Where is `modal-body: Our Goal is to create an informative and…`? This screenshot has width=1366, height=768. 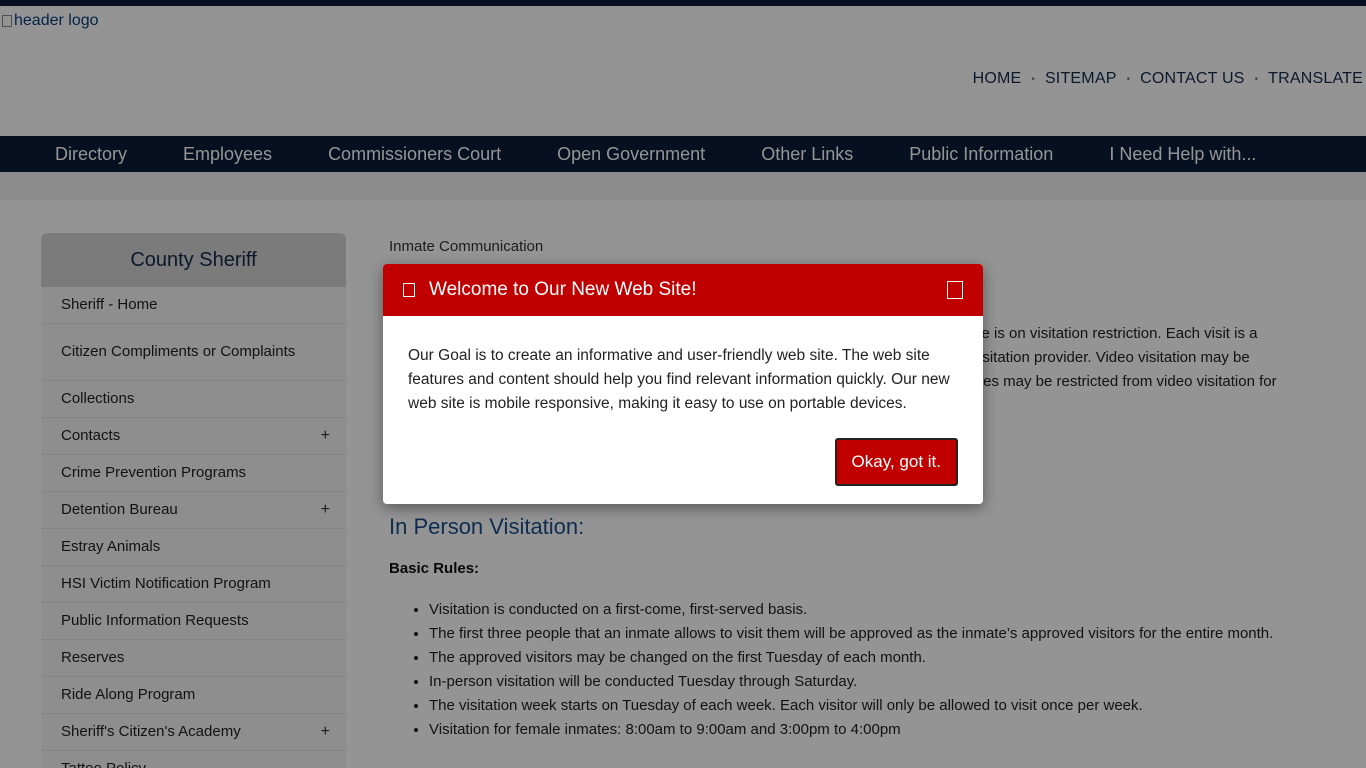
modal-body: Our Goal is to create an informative and… is located at coordinates (679, 379).